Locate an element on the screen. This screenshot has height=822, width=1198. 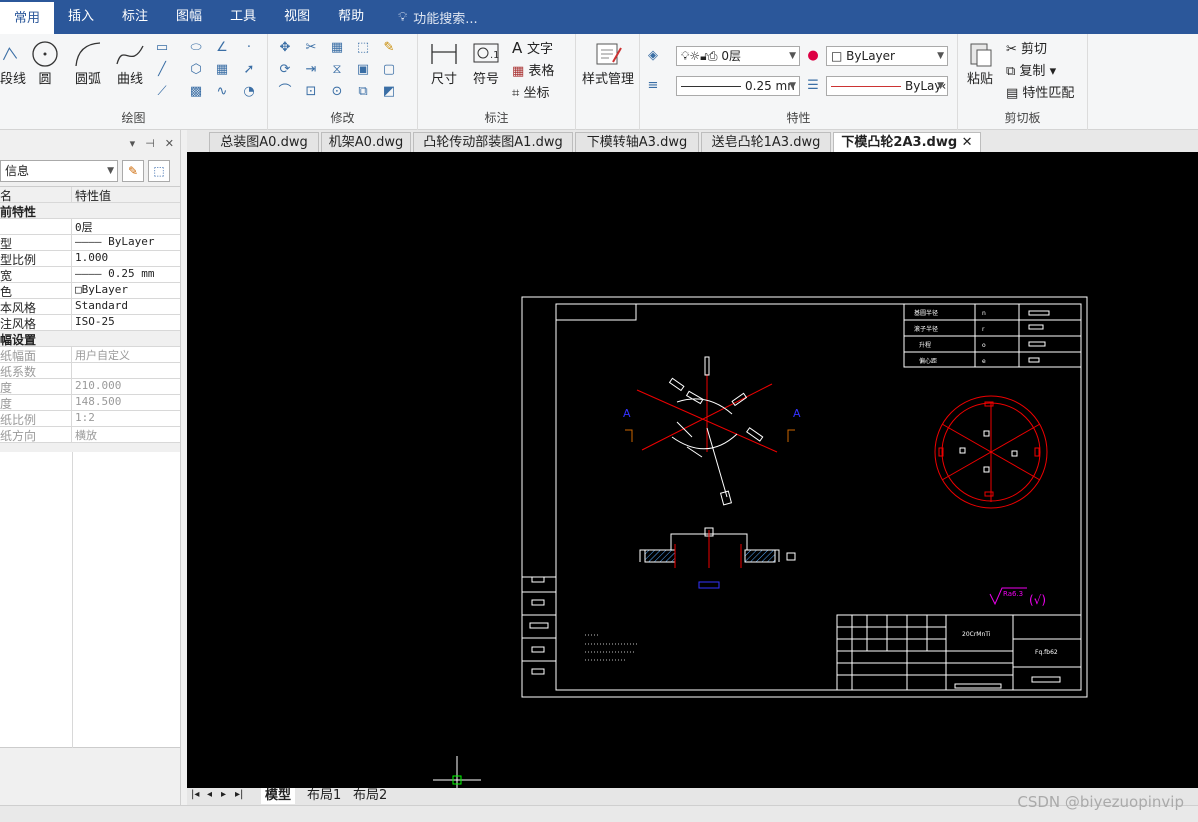
table-button: ▦ 表格 is located at coordinates (533, 69).